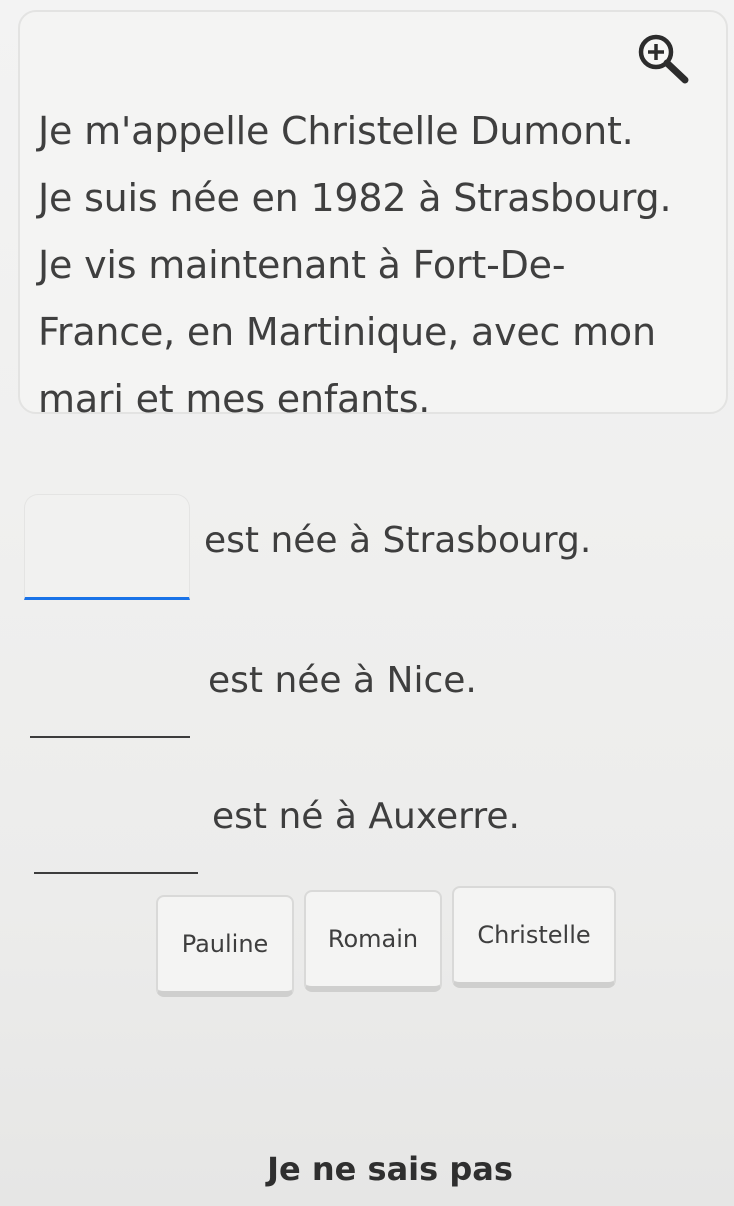 Image resolution: width=734 pixels, height=1206 pixels. Describe the element at coordinates (355, 198) in the screenshot. I see `passage-line: Je suis née en 1982 à Strasbourg.` at that location.